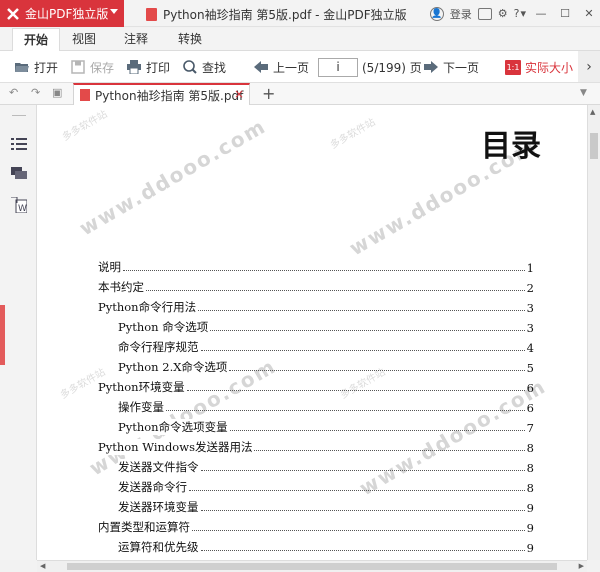 The height and width of the screenshot is (572, 600). What do you see at coordinates (461, 67) in the screenshot?
I see `next-page-label: 下一页` at bounding box center [461, 67].